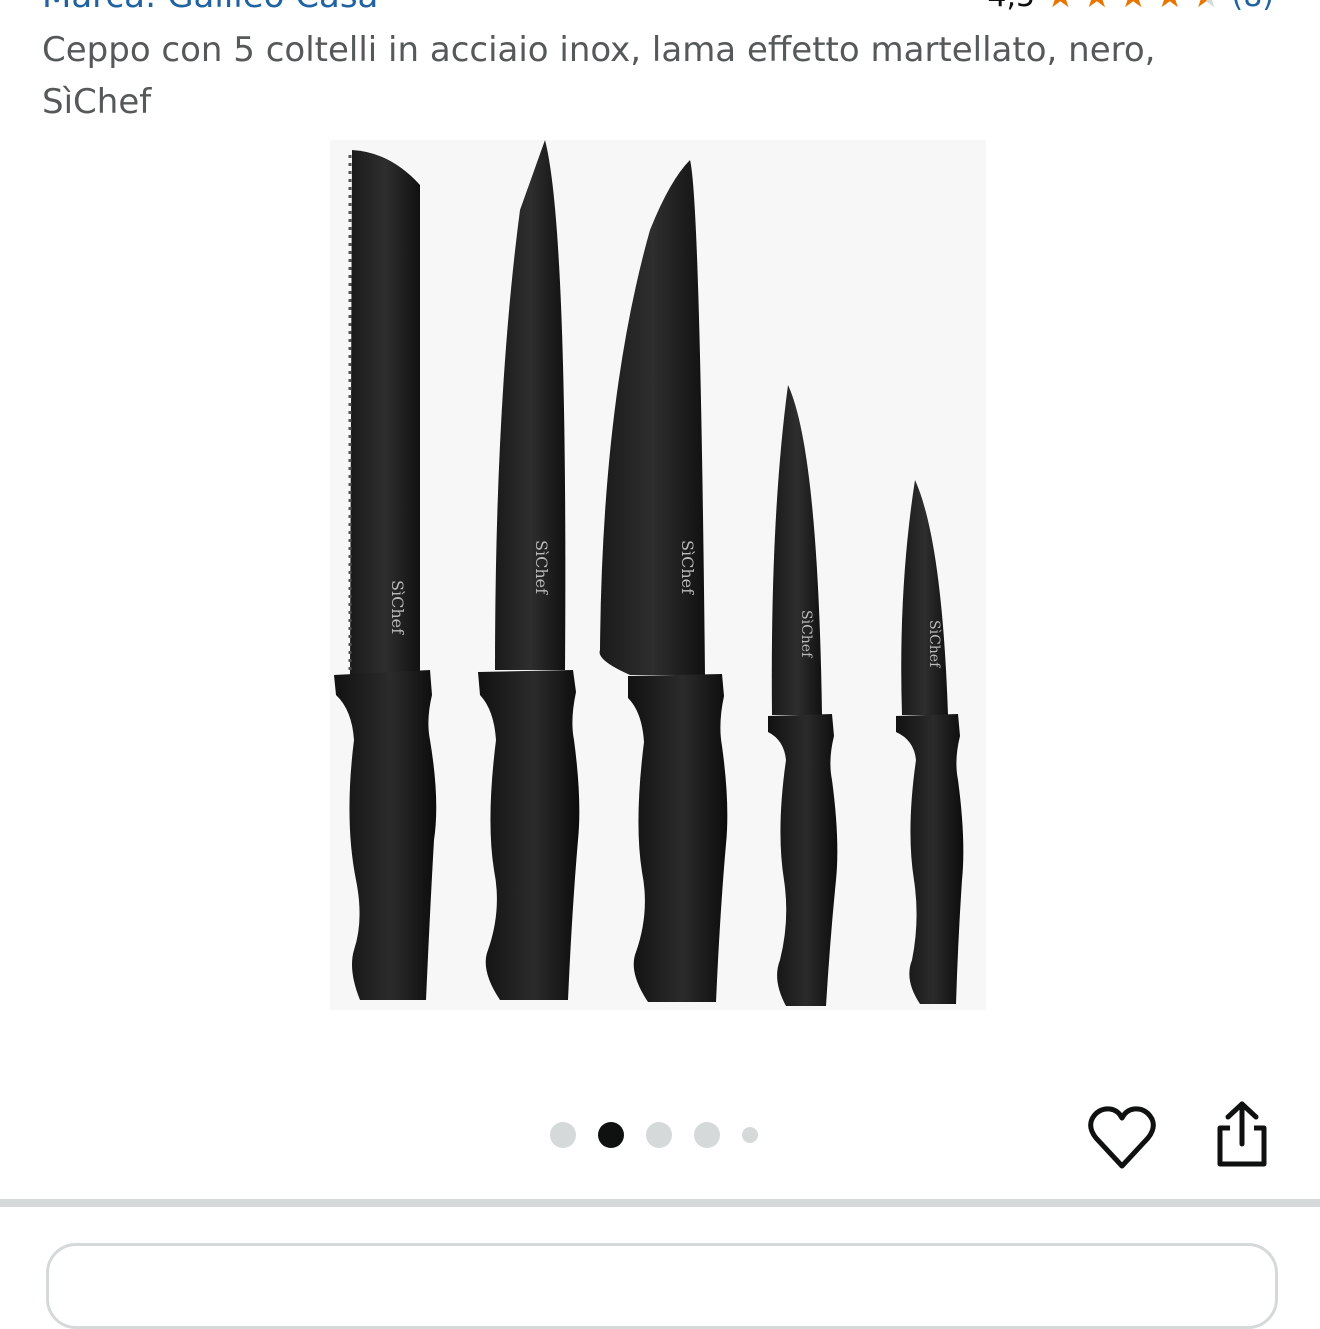  What do you see at coordinates (660, 1203) in the screenshot?
I see `section-divider` at bounding box center [660, 1203].